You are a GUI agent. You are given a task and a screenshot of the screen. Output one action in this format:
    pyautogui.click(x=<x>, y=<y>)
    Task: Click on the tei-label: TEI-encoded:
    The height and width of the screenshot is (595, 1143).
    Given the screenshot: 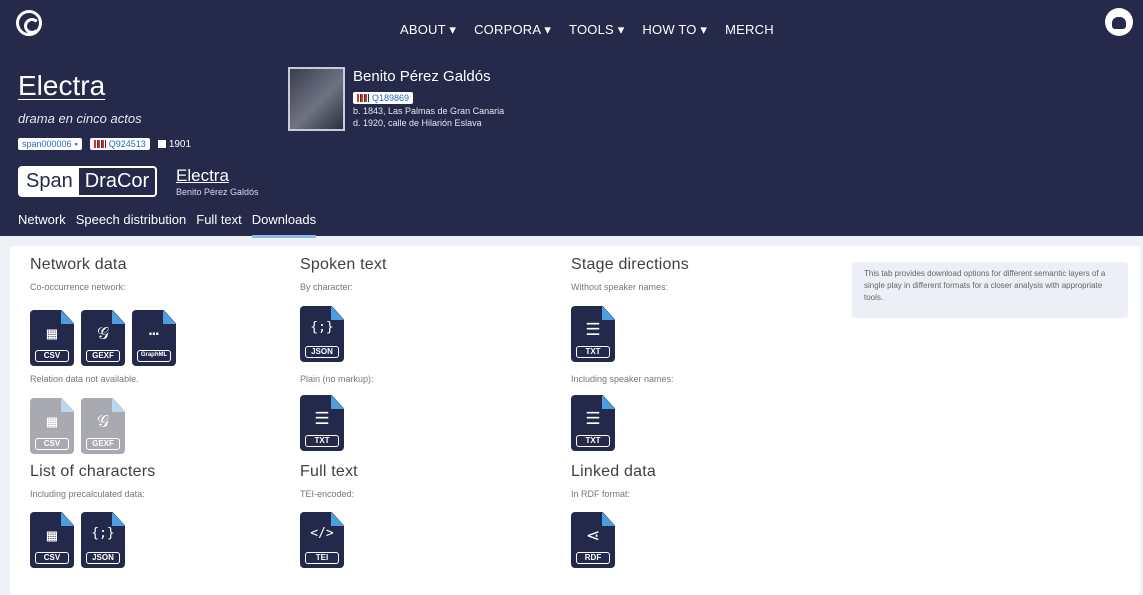 What is the action you would take?
    pyautogui.click(x=327, y=494)
    